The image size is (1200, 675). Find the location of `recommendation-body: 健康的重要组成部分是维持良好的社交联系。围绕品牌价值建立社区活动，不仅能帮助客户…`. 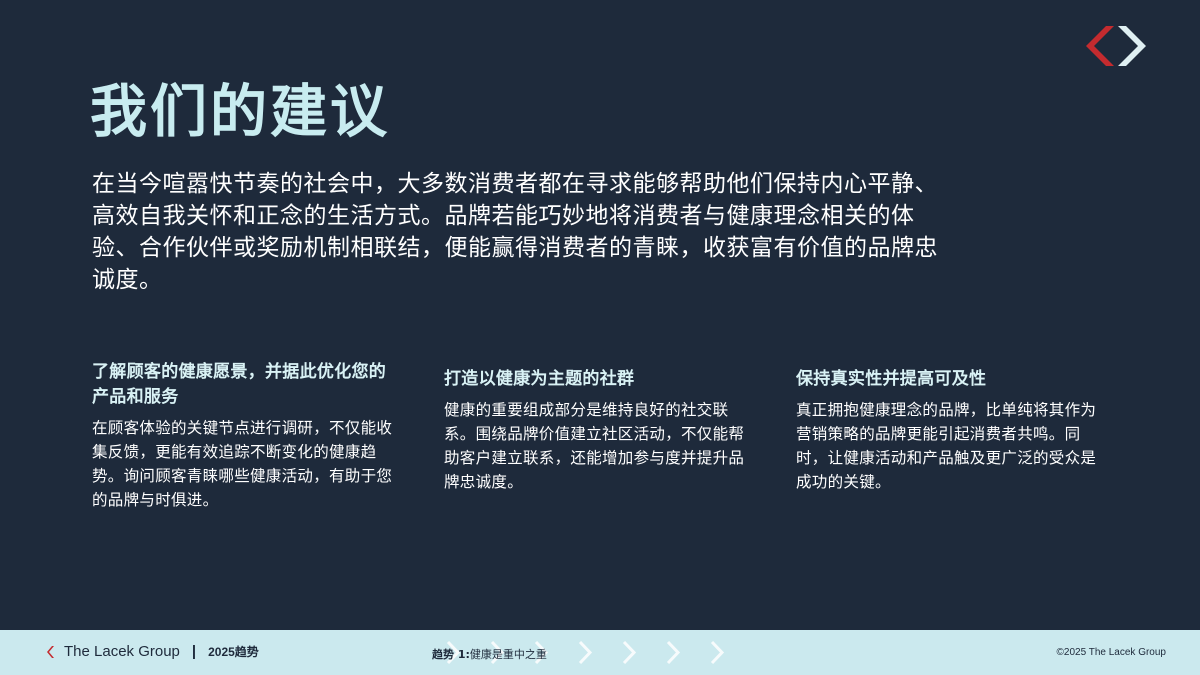

recommendation-body: 健康的重要组成部分是维持良好的社交联系。围绕品牌价值建立社区活动，不仅能帮助客户… is located at coordinates (594, 446).